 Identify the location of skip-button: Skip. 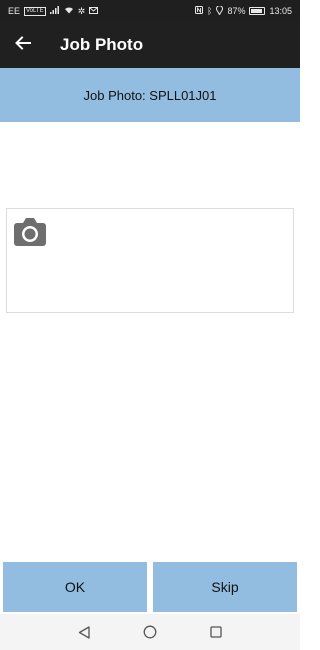
(225, 587).